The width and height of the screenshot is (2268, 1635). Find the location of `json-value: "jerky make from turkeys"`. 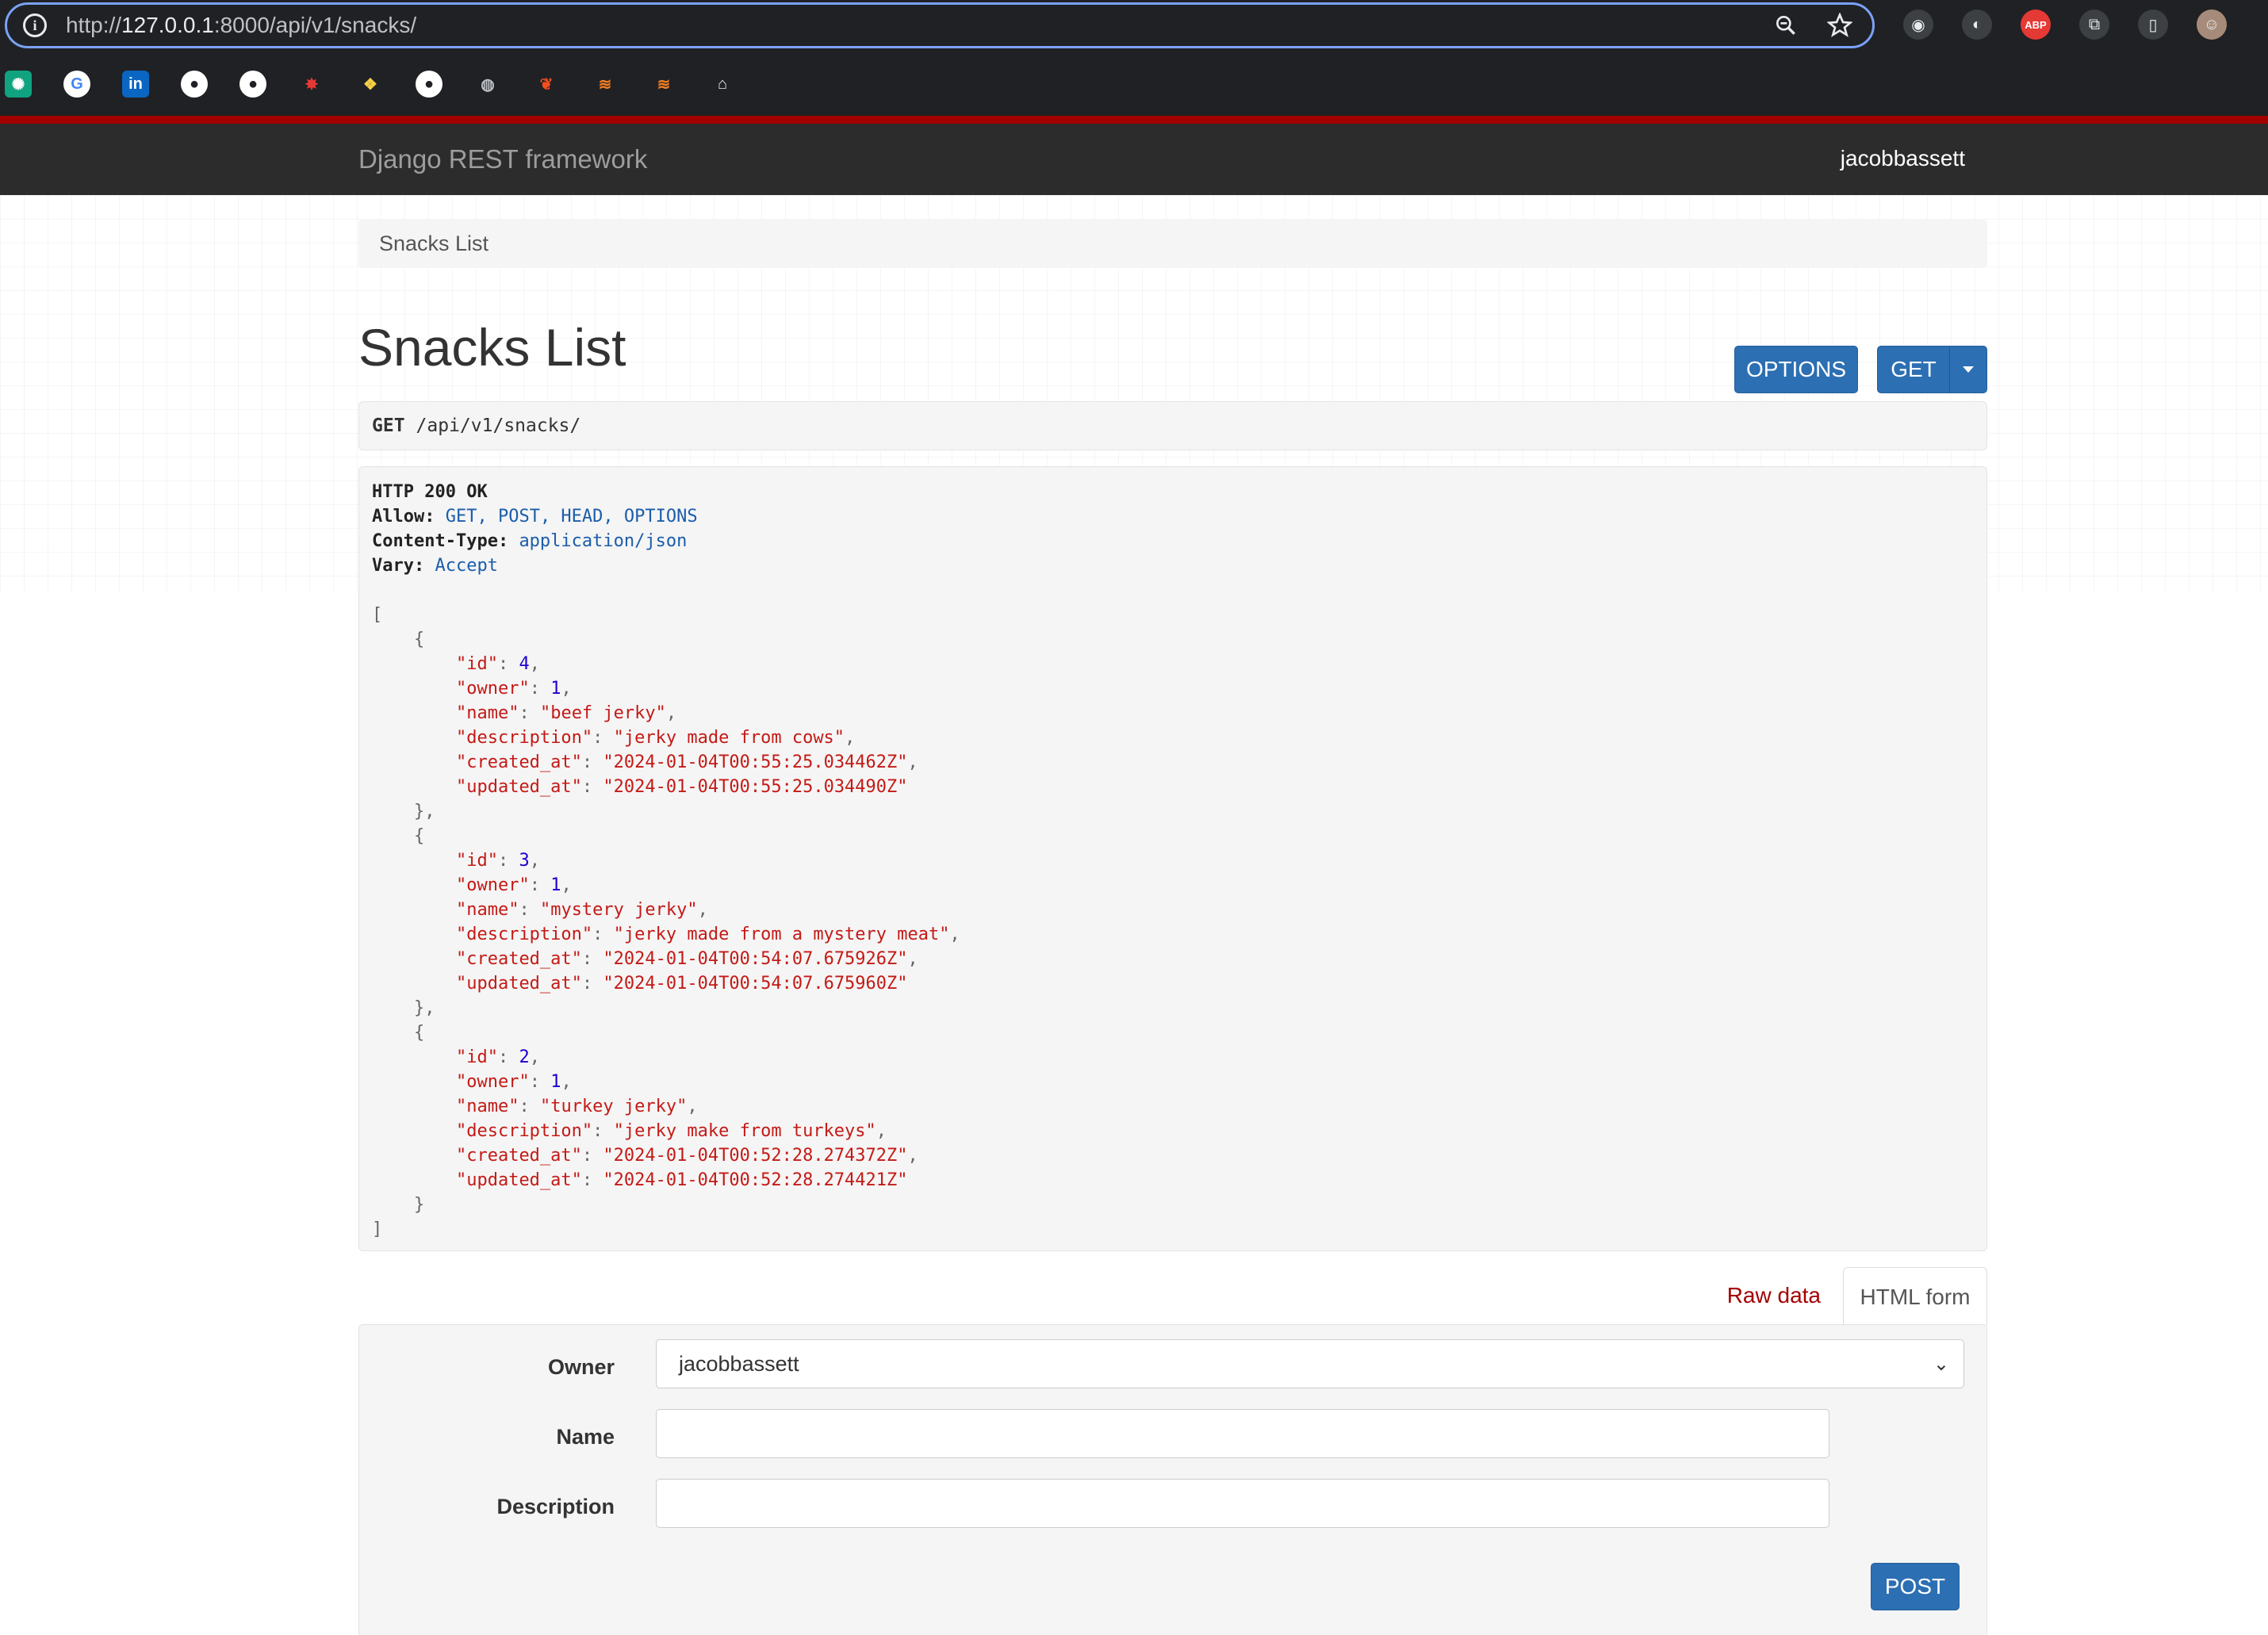

json-value: "jerky make from turkeys" is located at coordinates (744, 1131).